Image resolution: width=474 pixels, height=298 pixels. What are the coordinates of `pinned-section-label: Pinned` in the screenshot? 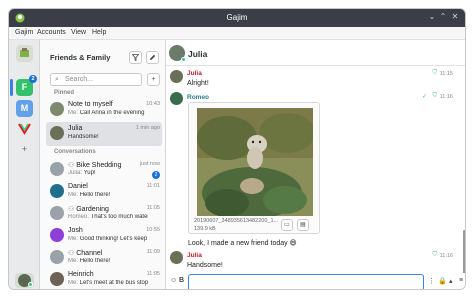 It's located at (64, 93).